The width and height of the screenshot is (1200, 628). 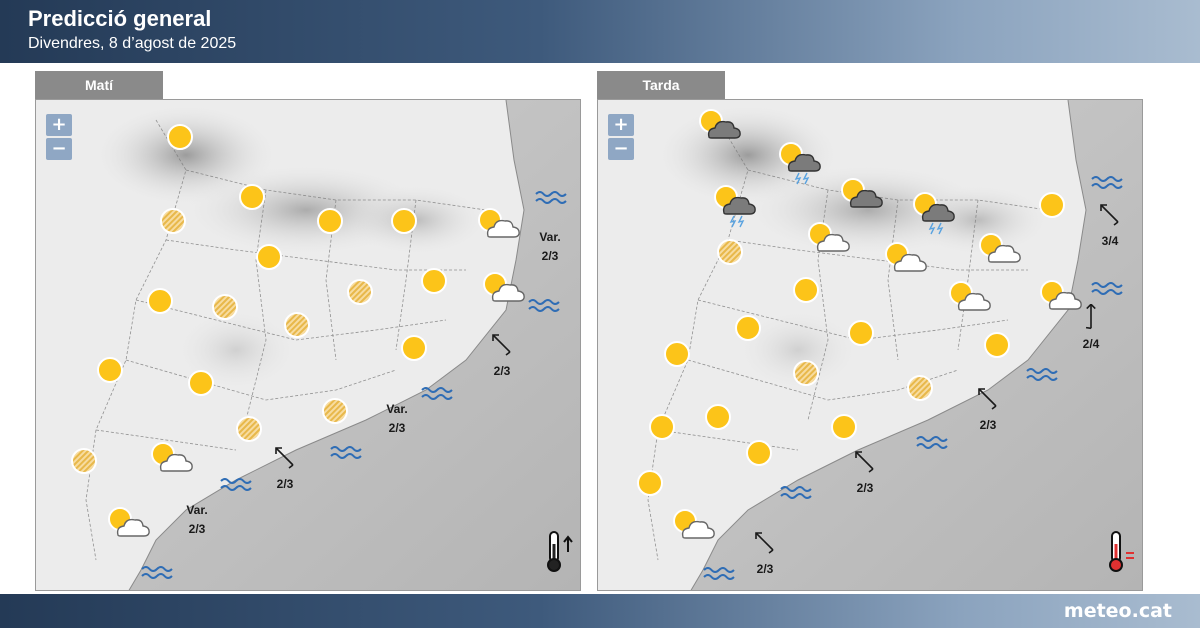 What do you see at coordinates (99, 85) in the screenshot?
I see `tab-morning: Matí` at bounding box center [99, 85].